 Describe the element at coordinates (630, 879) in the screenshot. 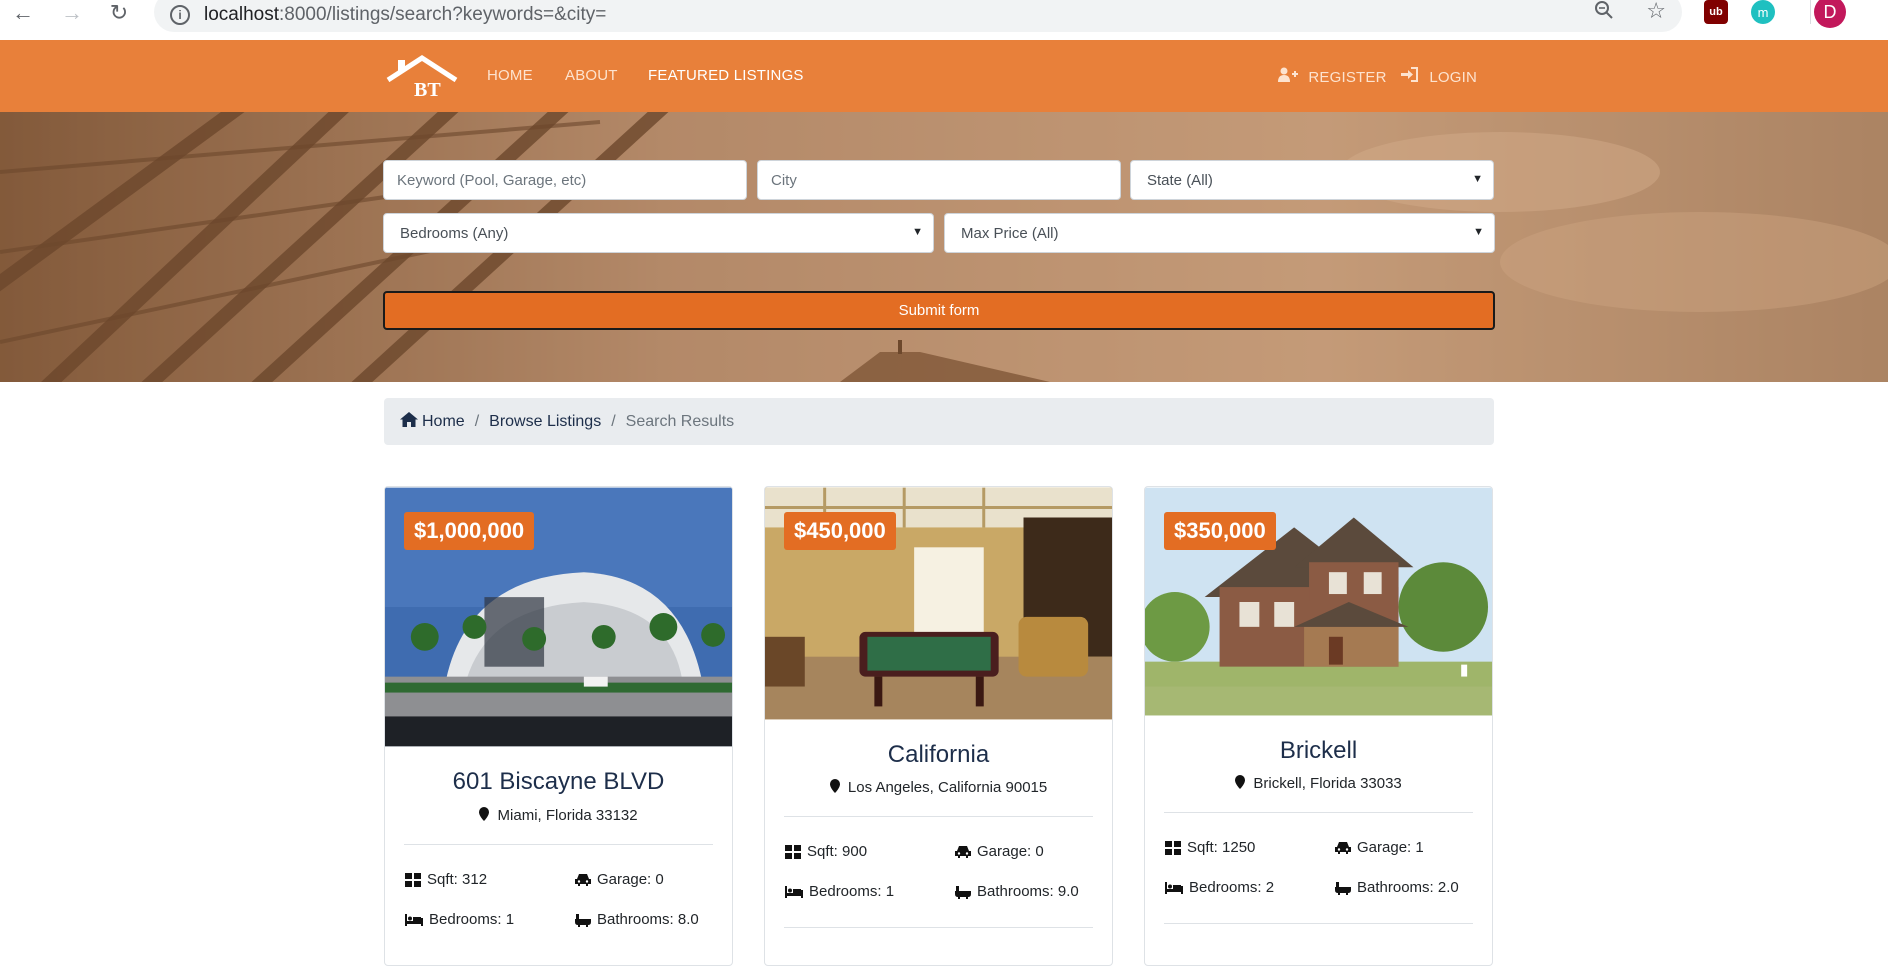

I see `garage-value: Garage: 0` at that location.